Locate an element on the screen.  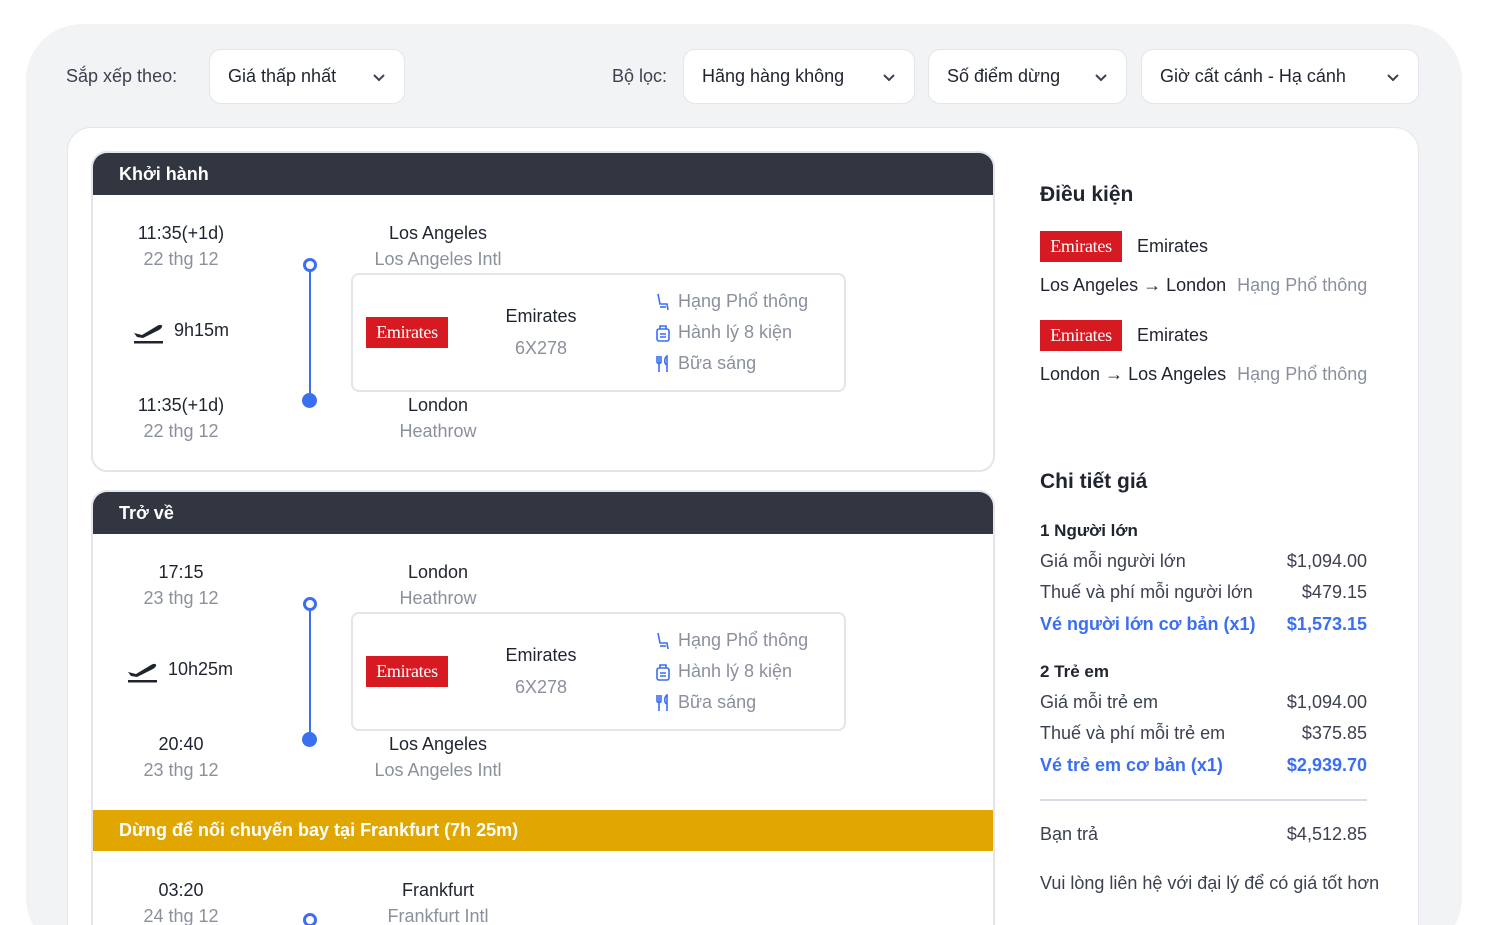
departure-dest-city: London is located at coordinates (438, 405).